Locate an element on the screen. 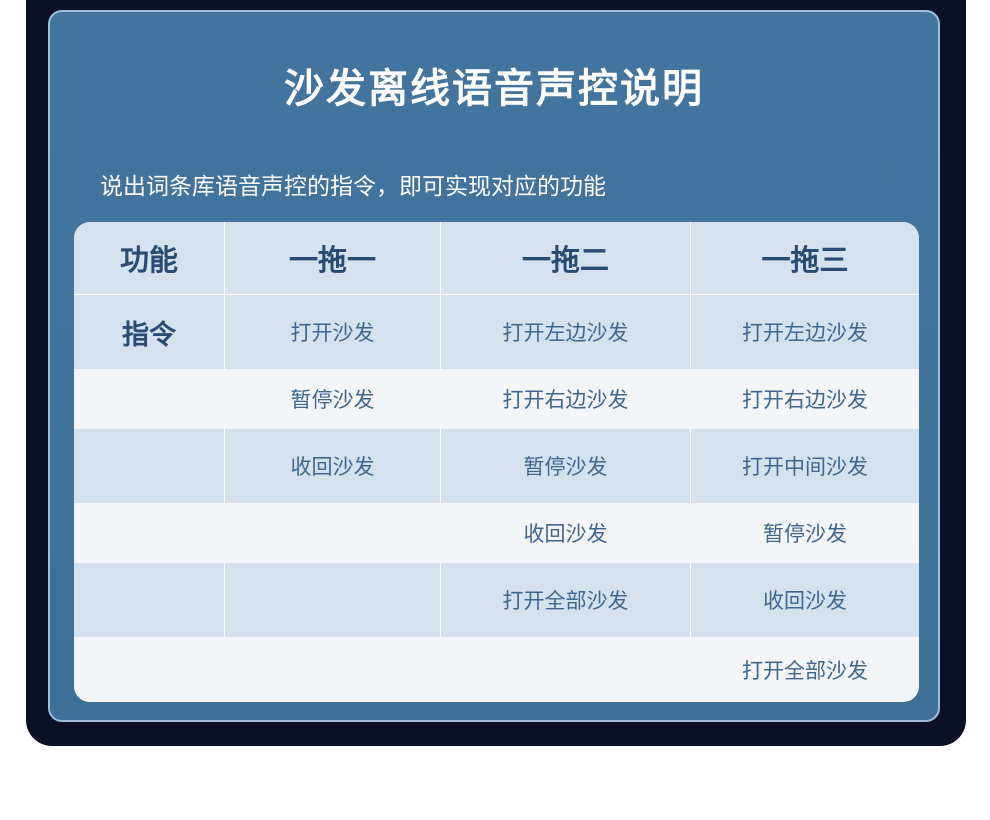 The height and width of the screenshot is (820, 990). table-row: 收回沙发 暂停沙发 打开中间沙发 is located at coordinates (496, 466).